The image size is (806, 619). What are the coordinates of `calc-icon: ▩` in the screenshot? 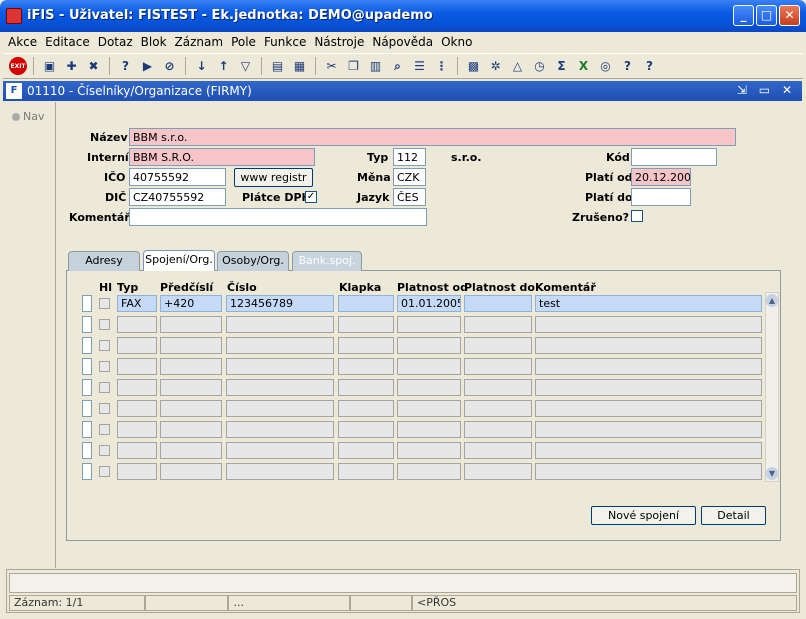 It's located at (473, 66).